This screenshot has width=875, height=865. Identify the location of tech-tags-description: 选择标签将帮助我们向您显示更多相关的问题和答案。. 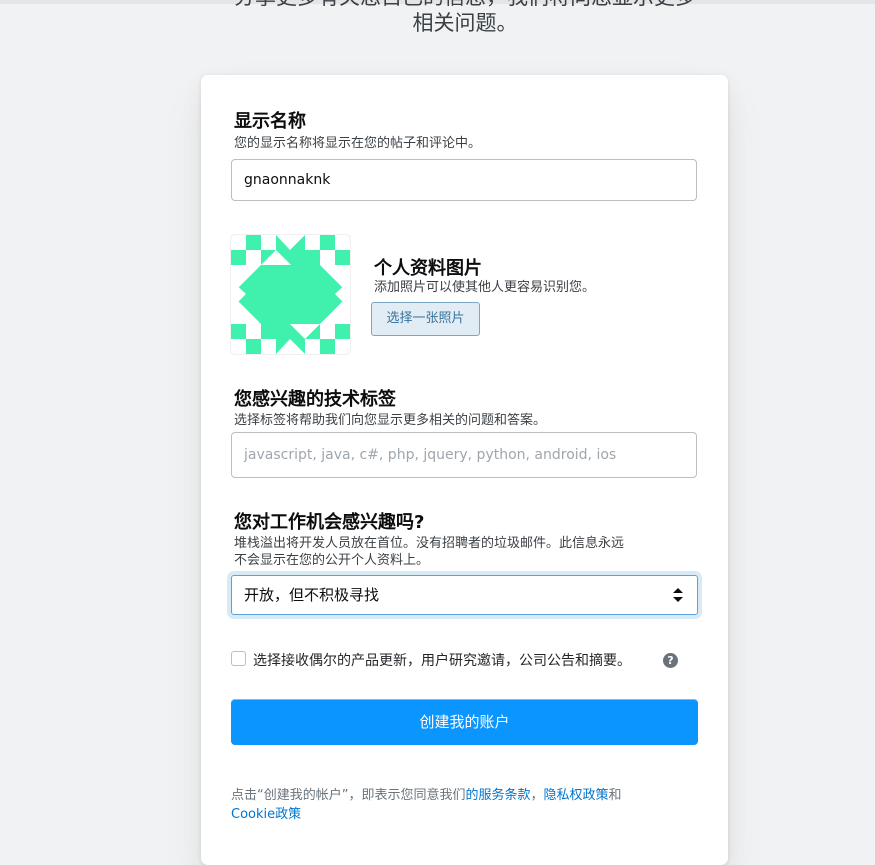
(390, 420).